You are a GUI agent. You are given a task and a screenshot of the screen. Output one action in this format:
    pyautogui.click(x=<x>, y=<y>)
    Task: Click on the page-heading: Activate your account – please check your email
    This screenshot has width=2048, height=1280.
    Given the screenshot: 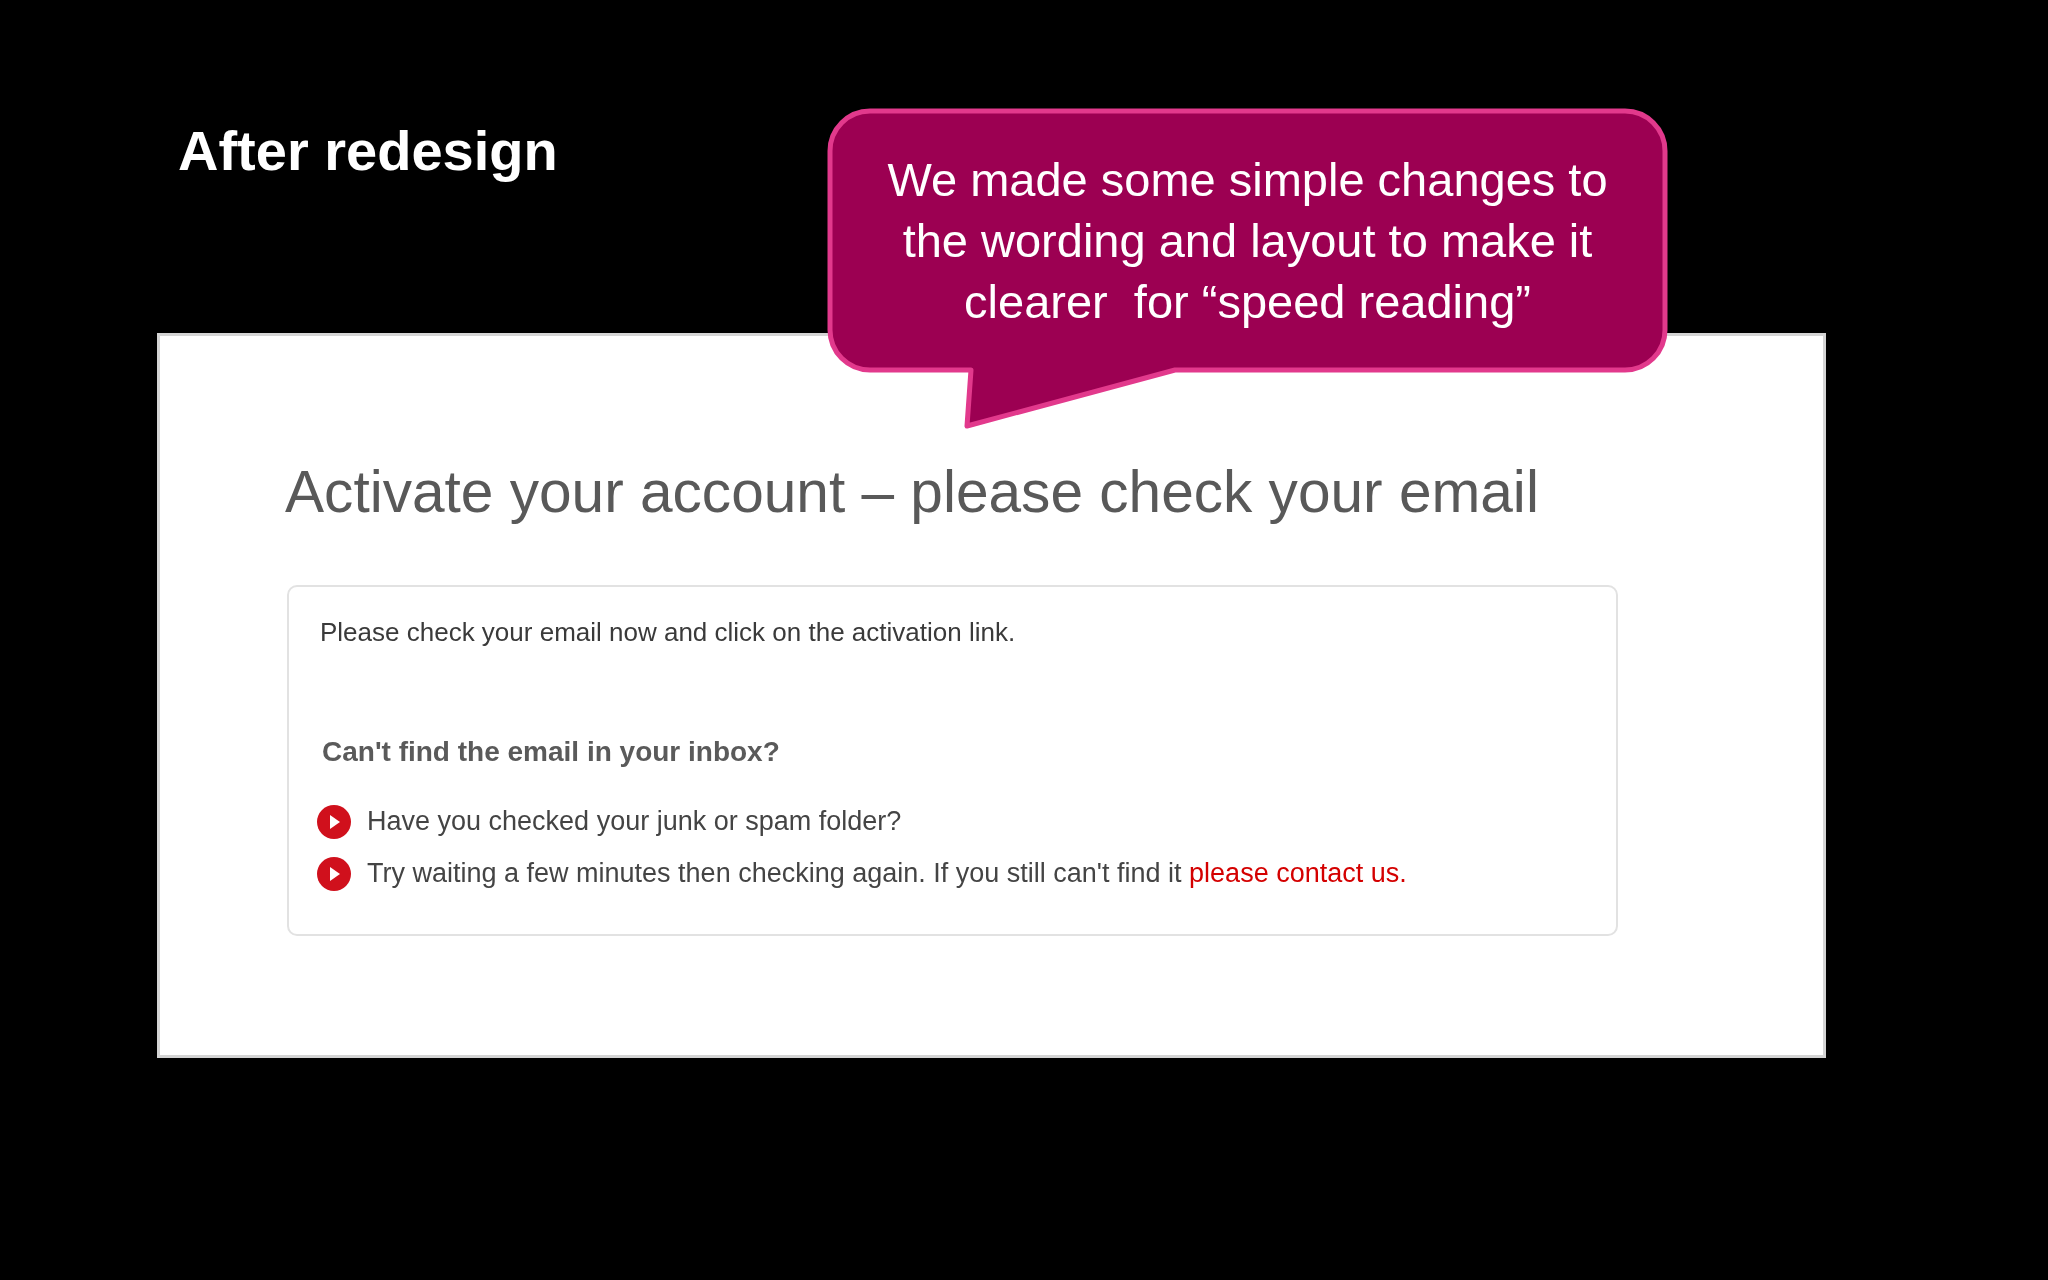 What is the action you would take?
    pyautogui.click(x=912, y=492)
    